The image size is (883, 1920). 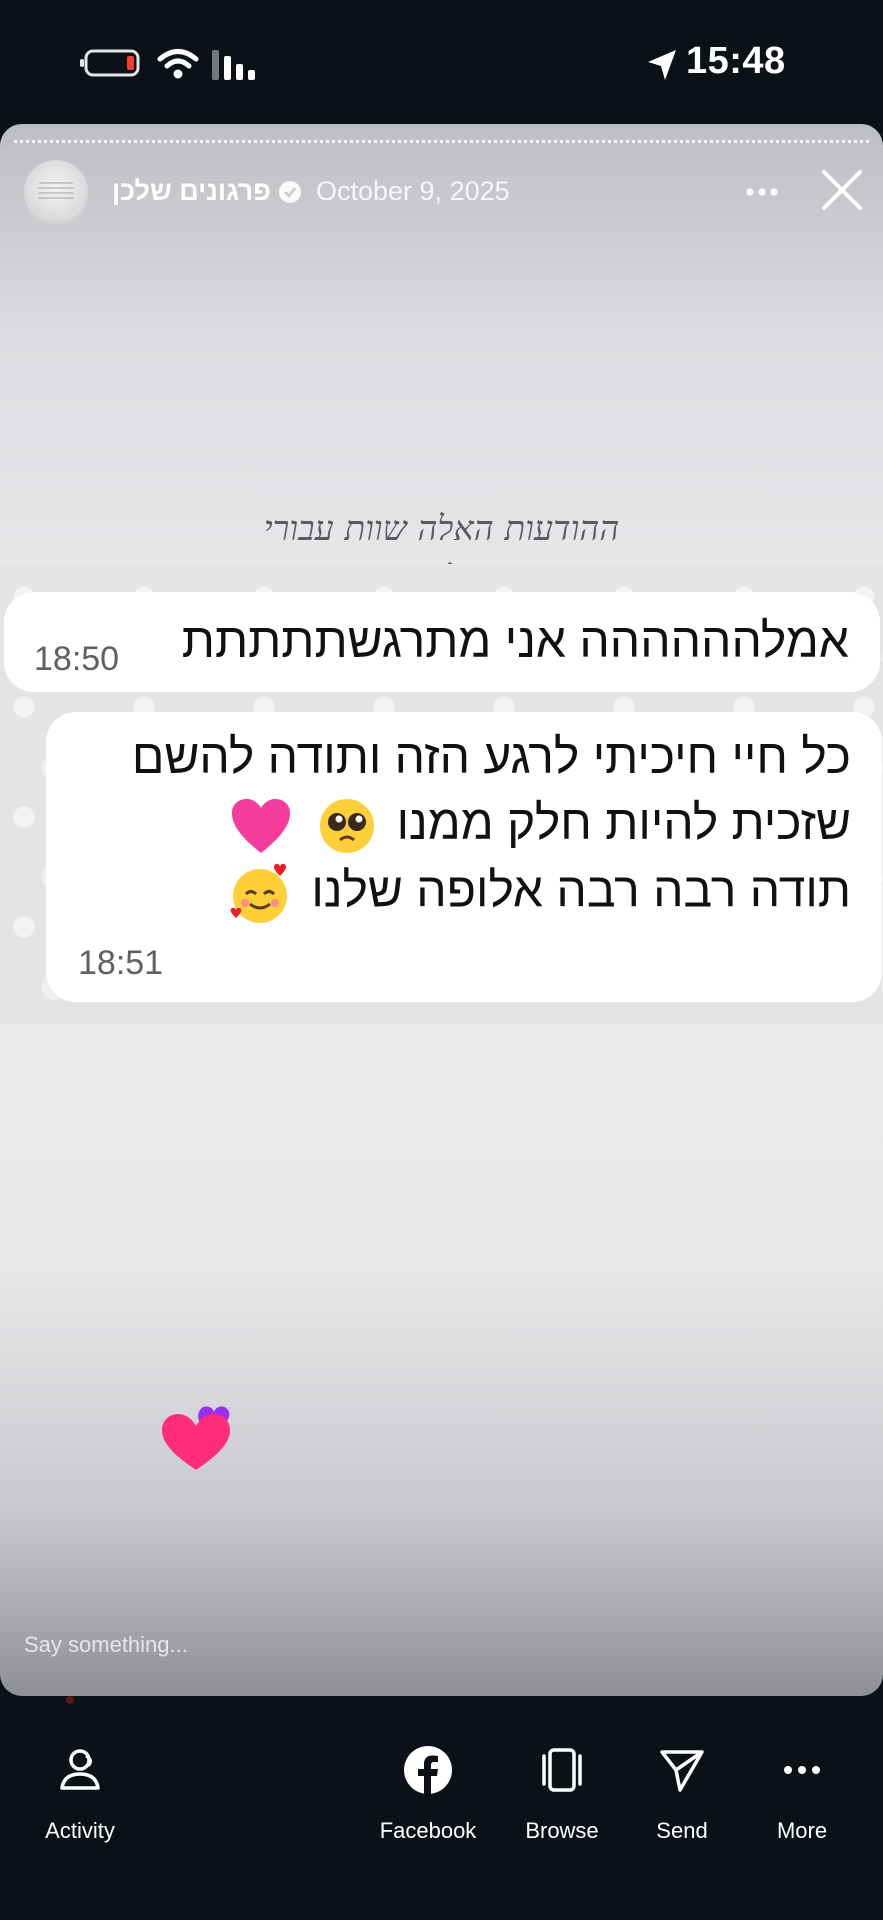 I want to click on nav-facebook: Facebook, so click(x=428, y=1794).